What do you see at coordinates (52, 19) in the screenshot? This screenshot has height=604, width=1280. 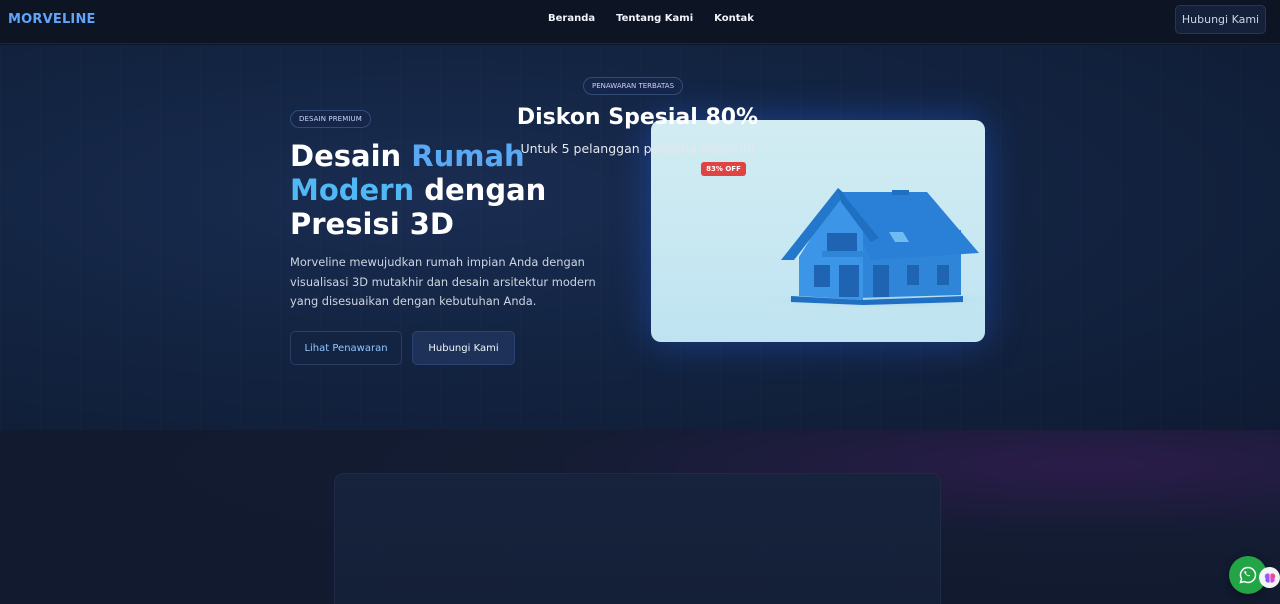 I see `brand-logo: MORVELINE` at bounding box center [52, 19].